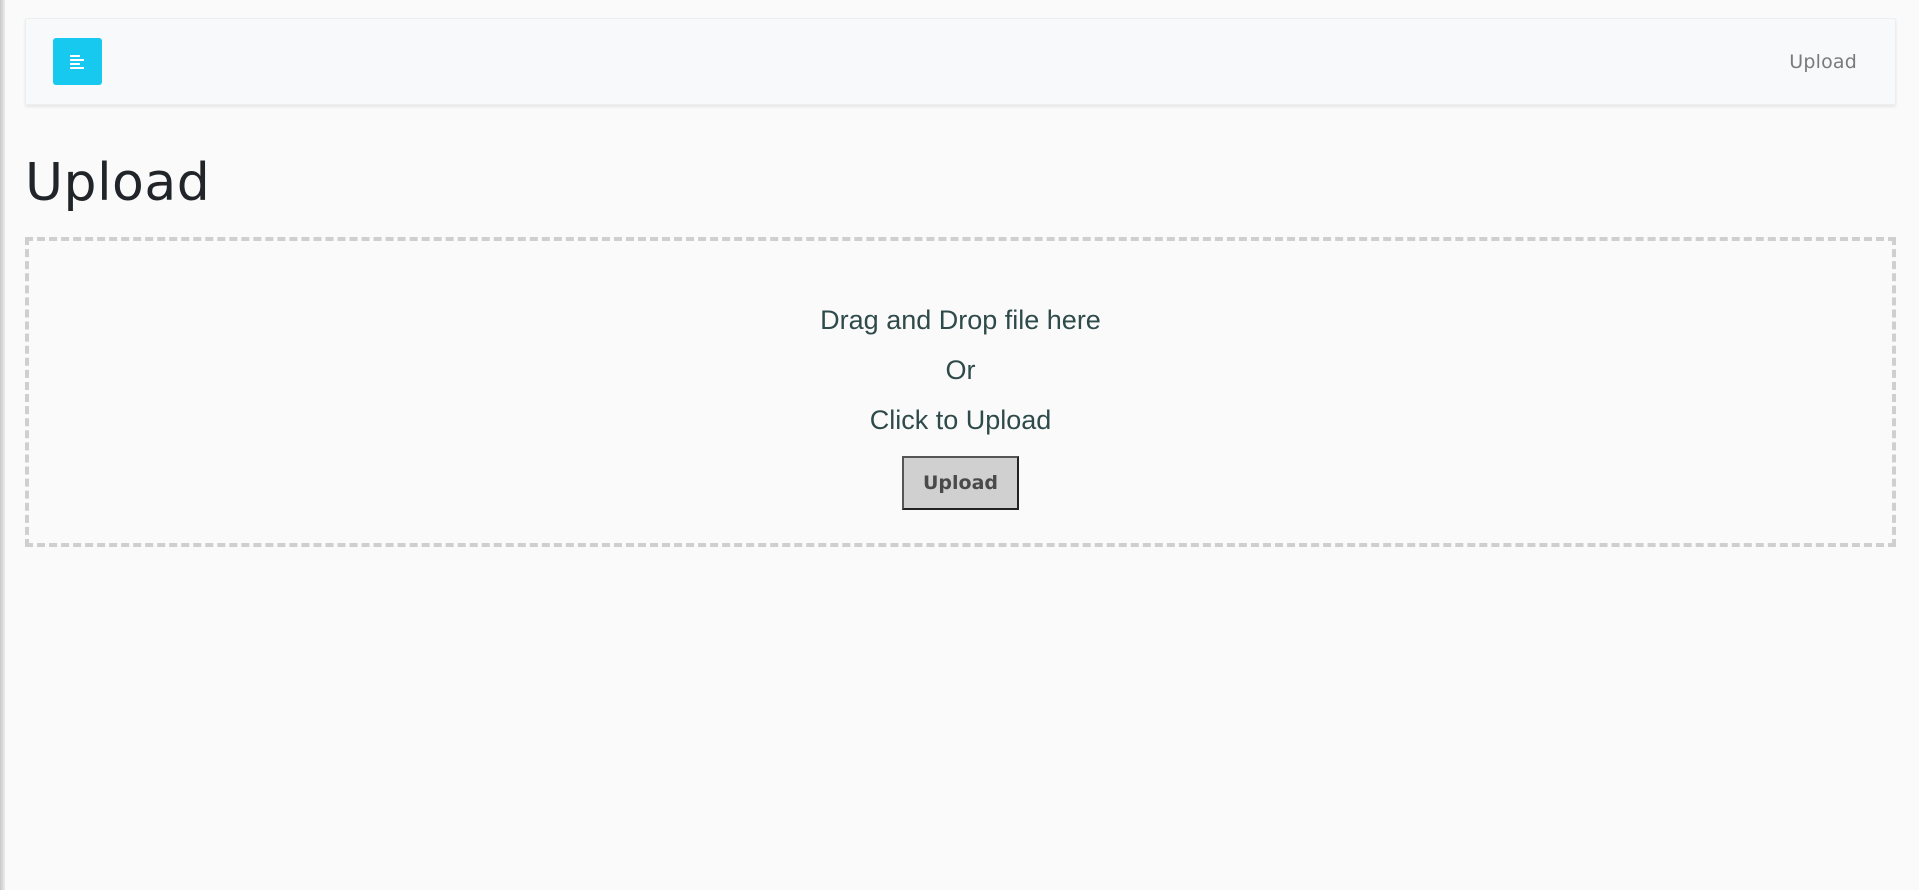 The image size is (1919, 890). What do you see at coordinates (1823, 62) in the screenshot?
I see `nav-link-upload: Upload` at bounding box center [1823, 62].